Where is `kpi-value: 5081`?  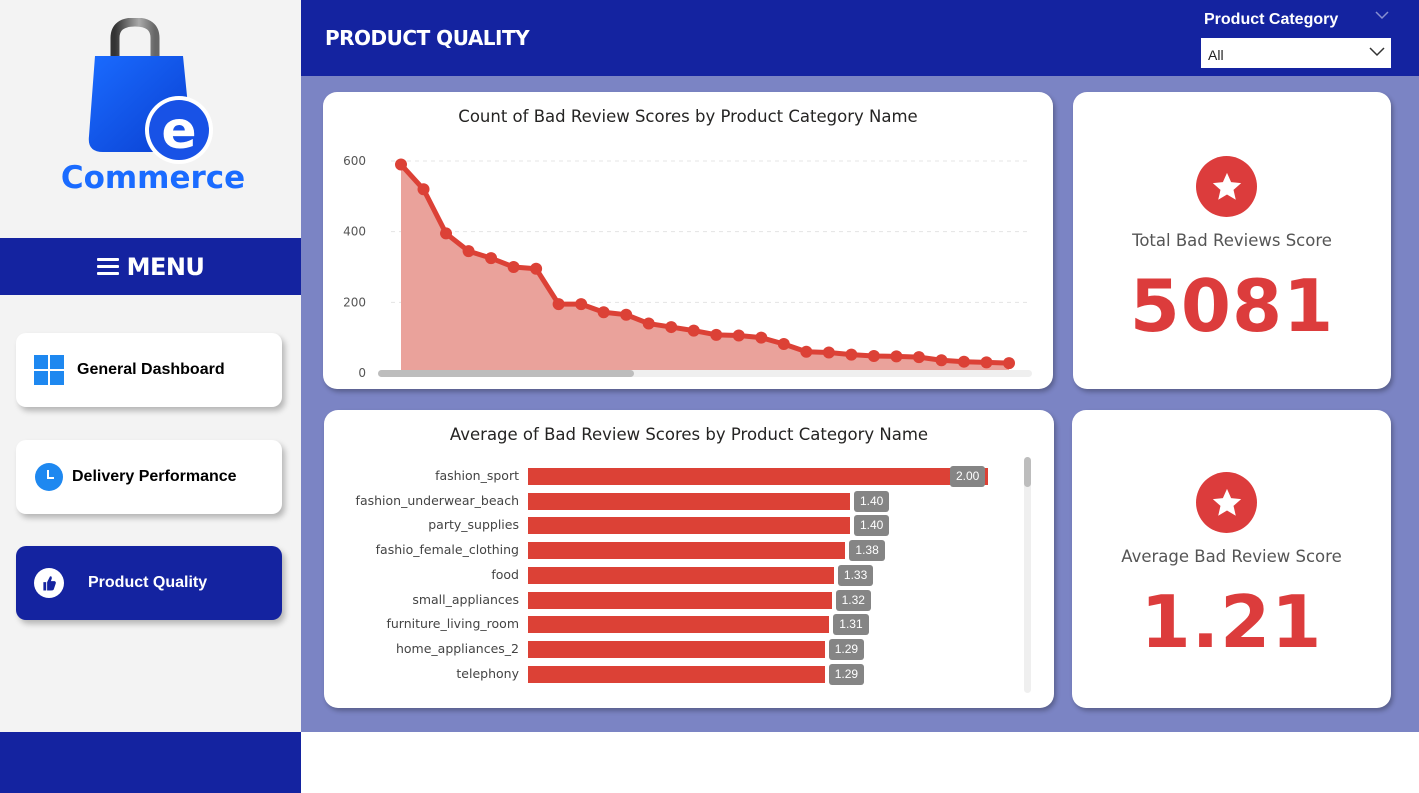 kpi-value: 5081 is located at coordinates (1232, 306).